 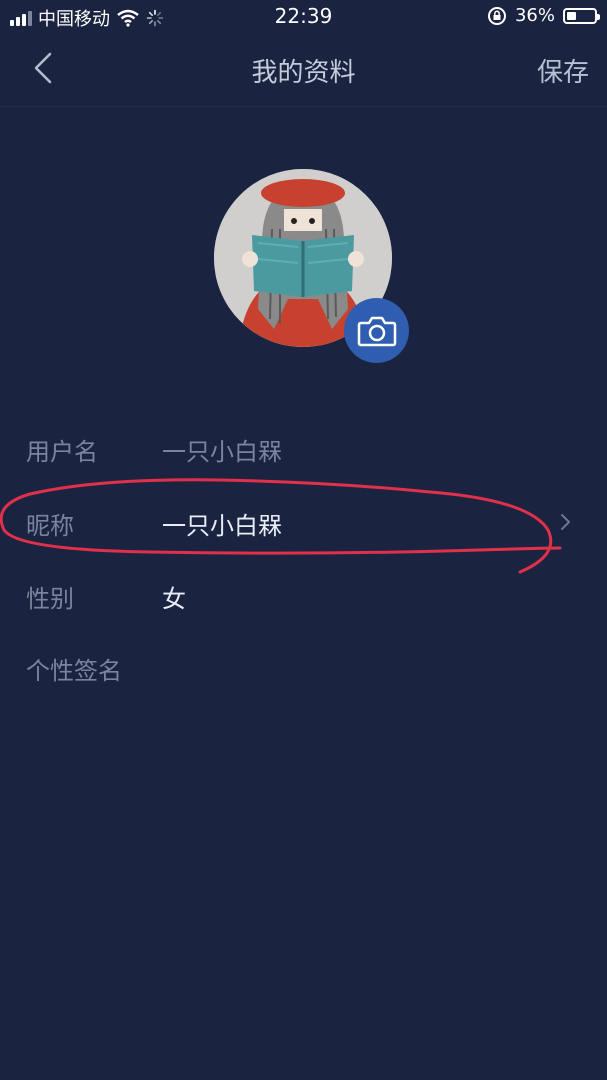 I want to click on chevron-right-icon, so click(x=565, y=522).